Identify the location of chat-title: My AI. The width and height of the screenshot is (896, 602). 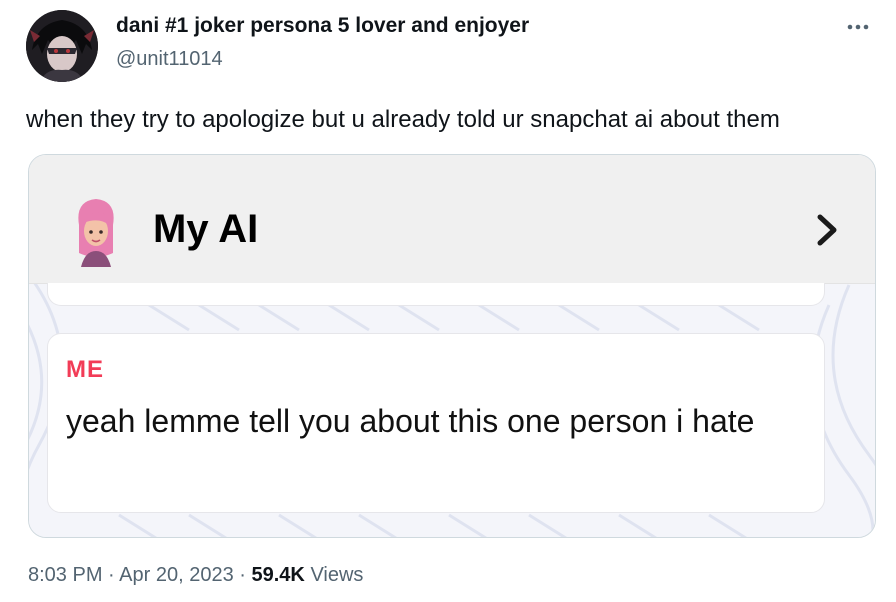
(206, 229).